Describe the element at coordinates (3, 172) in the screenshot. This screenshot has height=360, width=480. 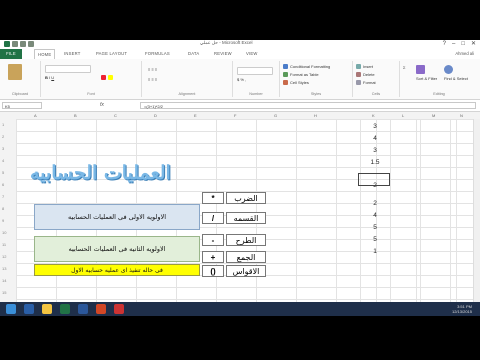
I see `row-header: 5` at that location.